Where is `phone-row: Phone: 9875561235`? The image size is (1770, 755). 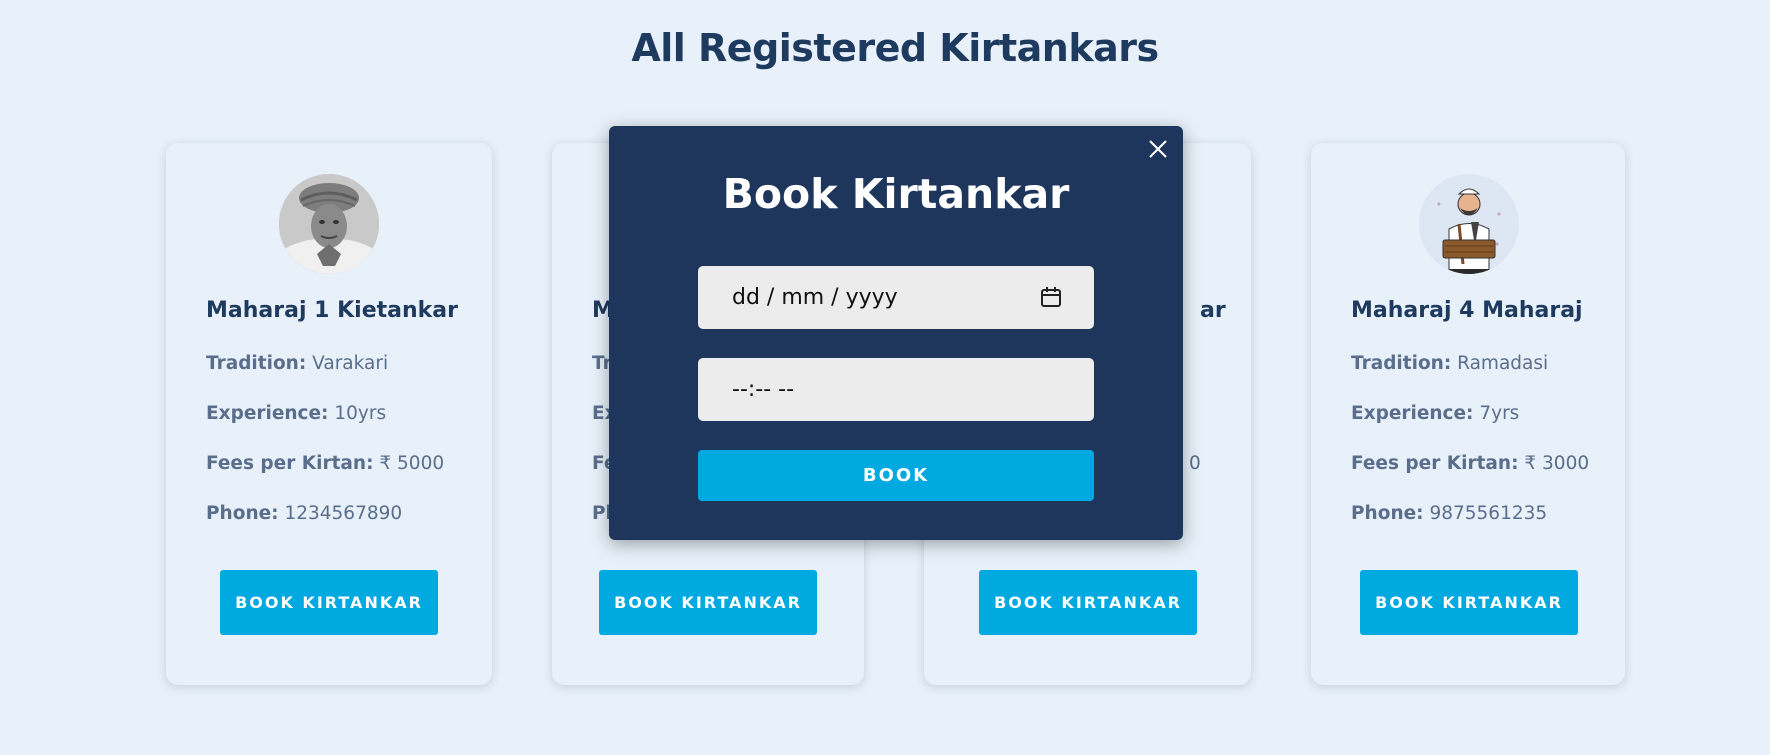 phone-row: Phone: 9875561235 is located at coordinates (1484, 513).